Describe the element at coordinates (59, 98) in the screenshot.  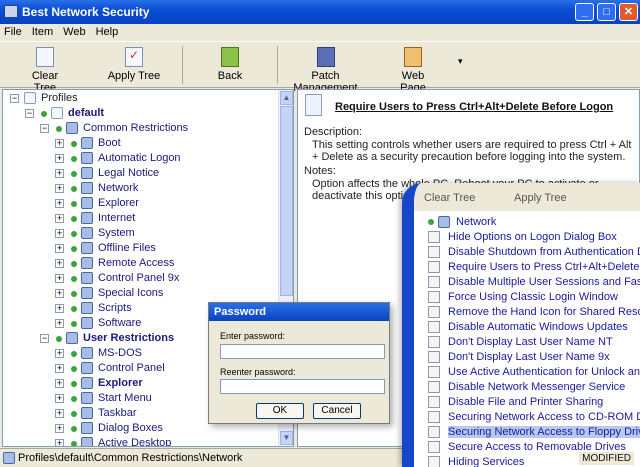
I see `tree-node-label: Profiles` at that location.